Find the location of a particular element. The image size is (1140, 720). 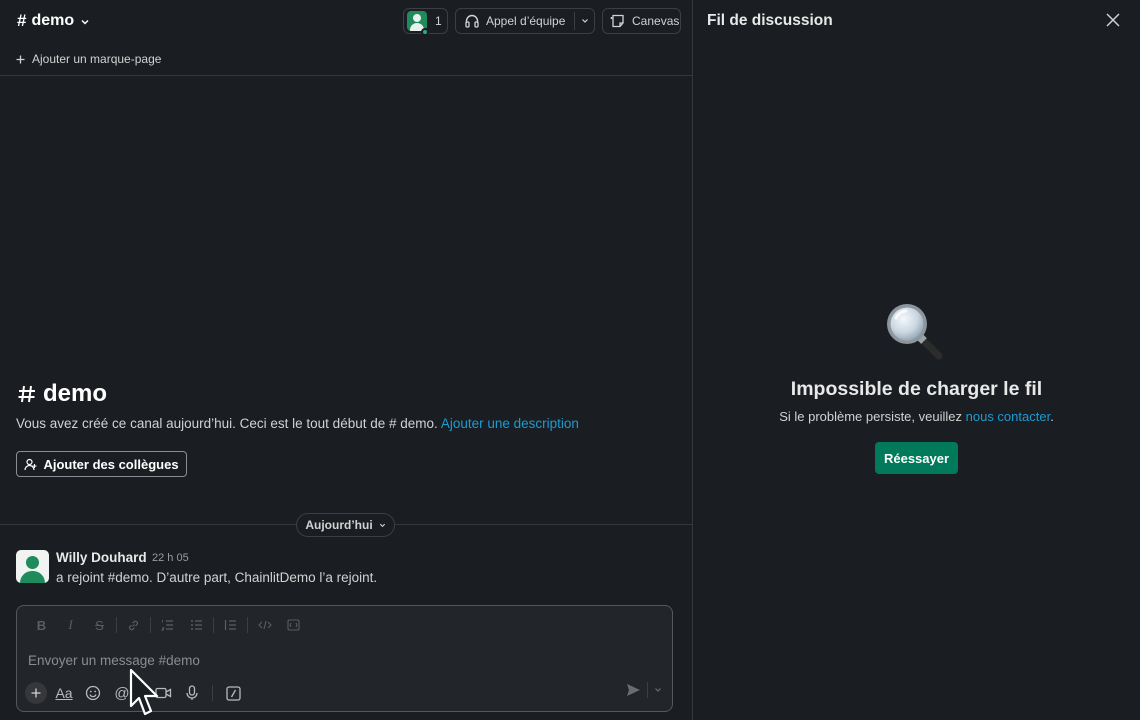

day-divider-button: Aujourd’hui is located at coordinates (345, 525).